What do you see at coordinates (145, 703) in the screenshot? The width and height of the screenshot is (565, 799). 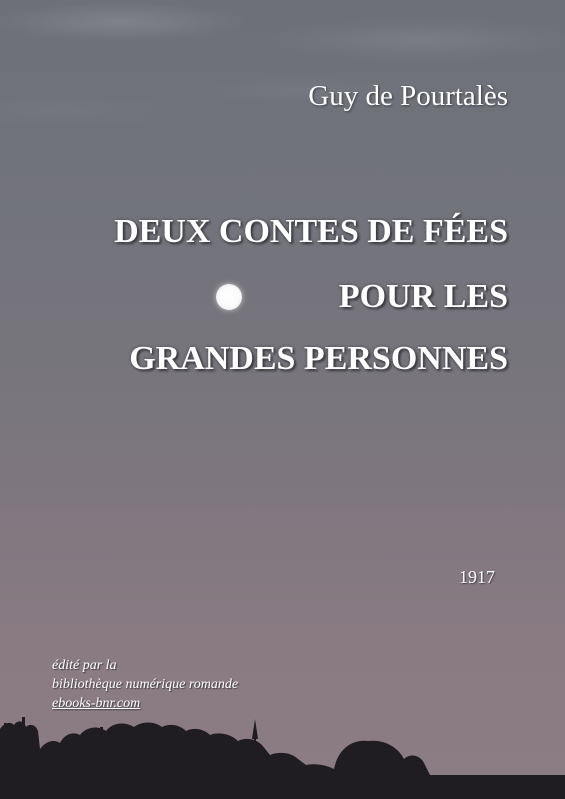 I see `publisher-website-link: ebooks-bnr.com` at bounding box center [145, 703].